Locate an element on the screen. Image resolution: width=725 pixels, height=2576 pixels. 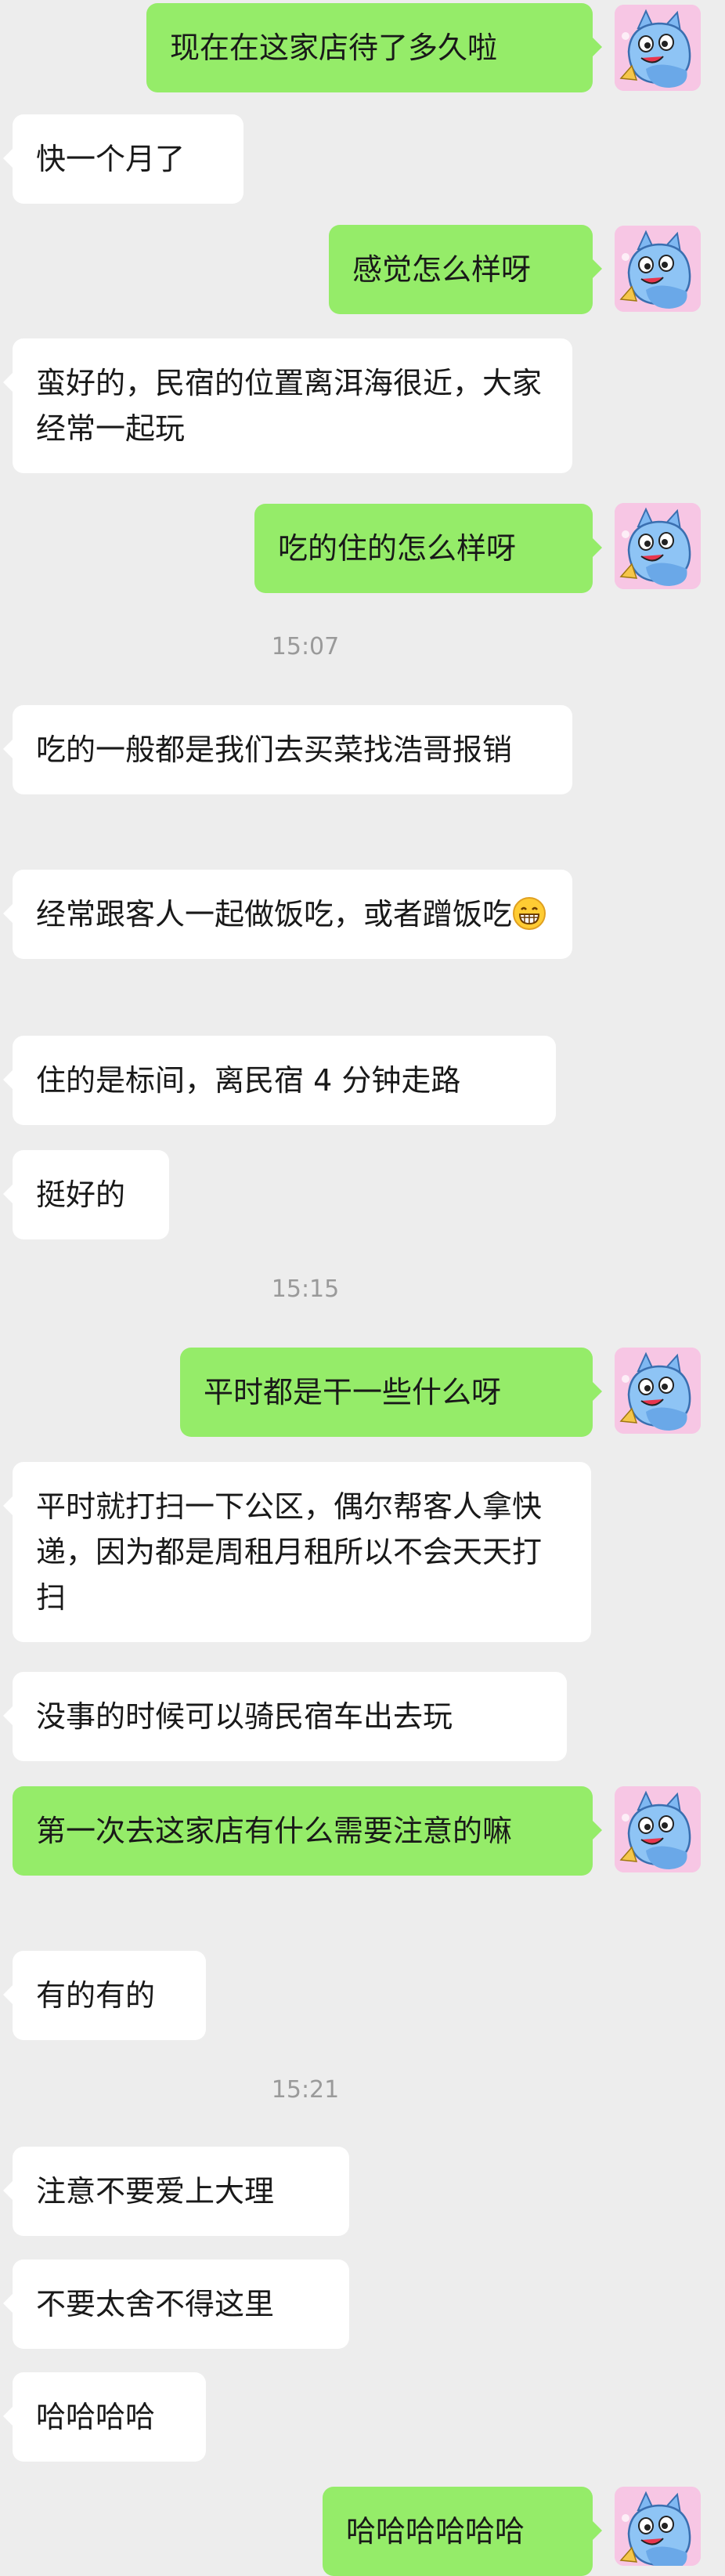
message-bubble-incoming: 哈哈哈哈 is located at coordinates (104, 2417).